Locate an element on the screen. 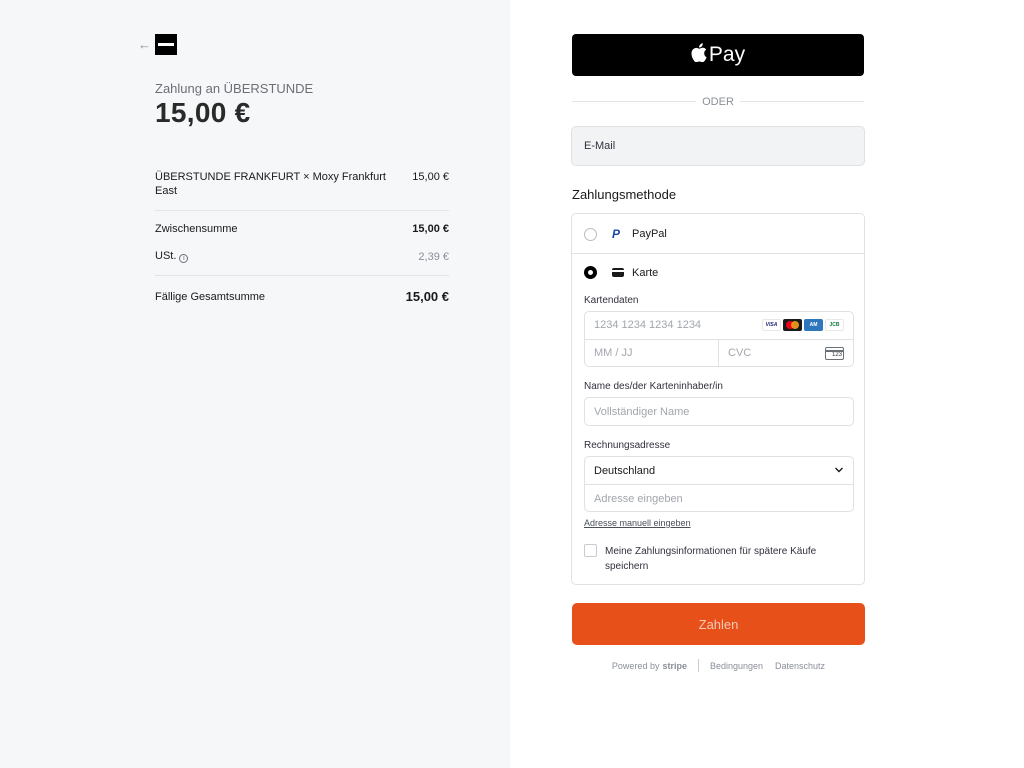 Image resolution: width=1024 pixels, height=768 pixels. total-value: 15,00 € is located at coordinates (427, 296).